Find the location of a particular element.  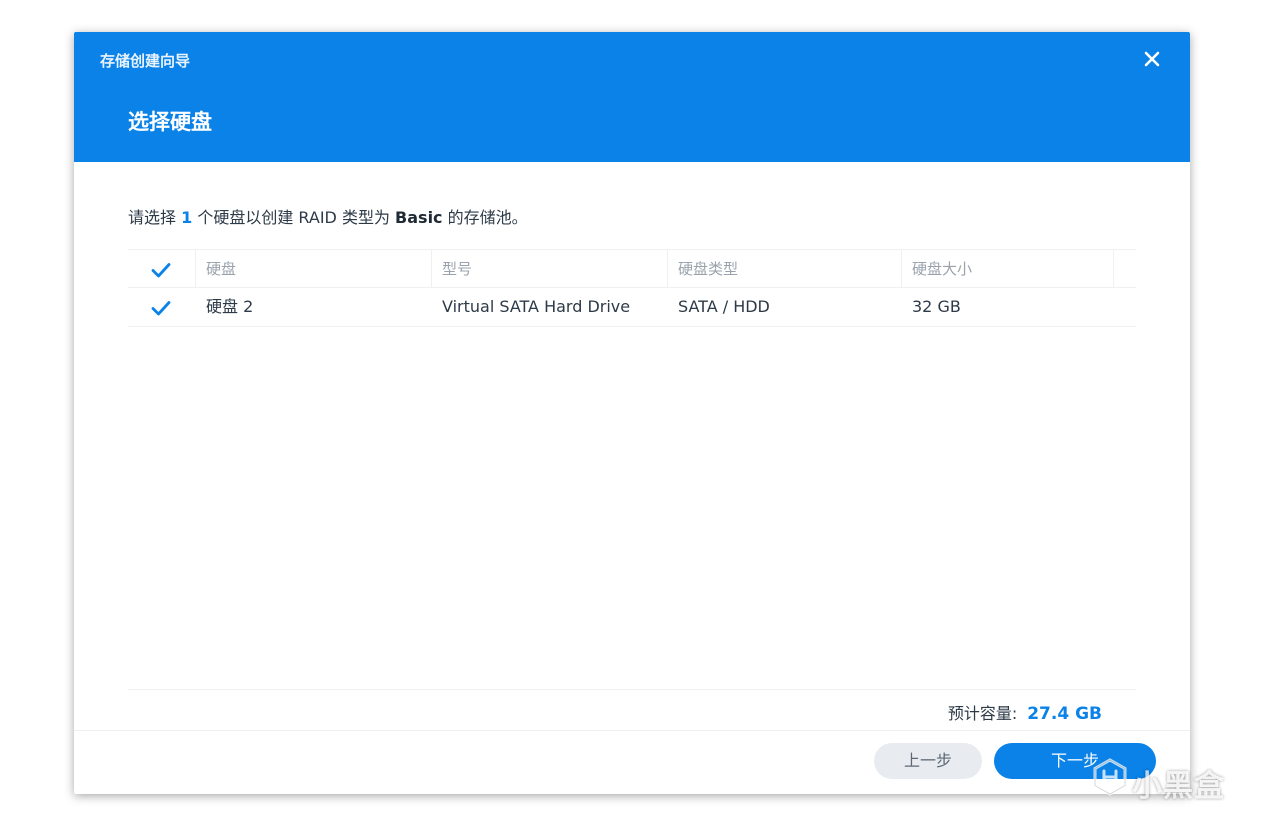

instruction-text: 请选择 1 个硬盘以创建 RAID 类型为 Basic 的存储池。 is located at coordinates (328, 216).